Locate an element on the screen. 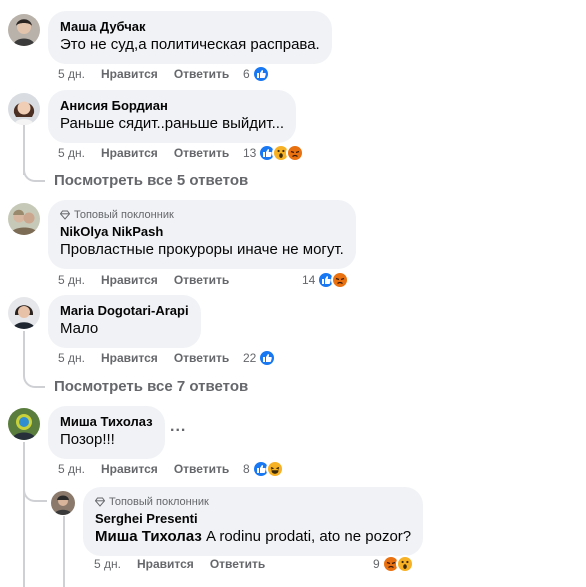  comment-author: Маша Дубчак is located at coordinates (190, 27).